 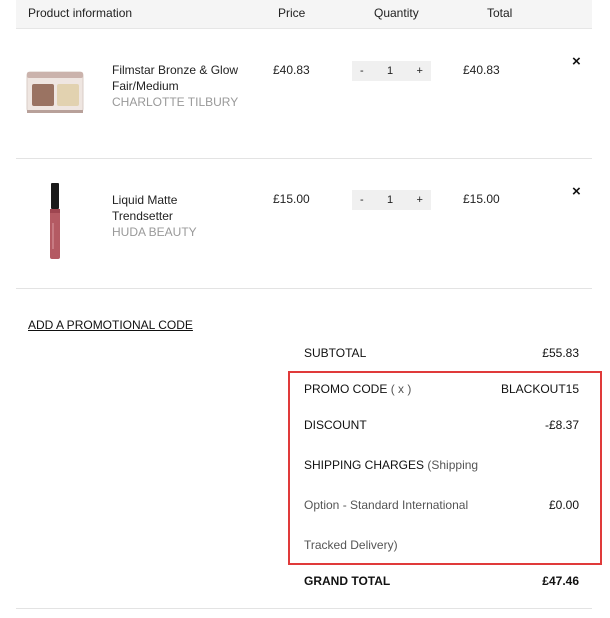 I want to click on item-name-line1: Liquid Matte, so click(x=187, y=200).